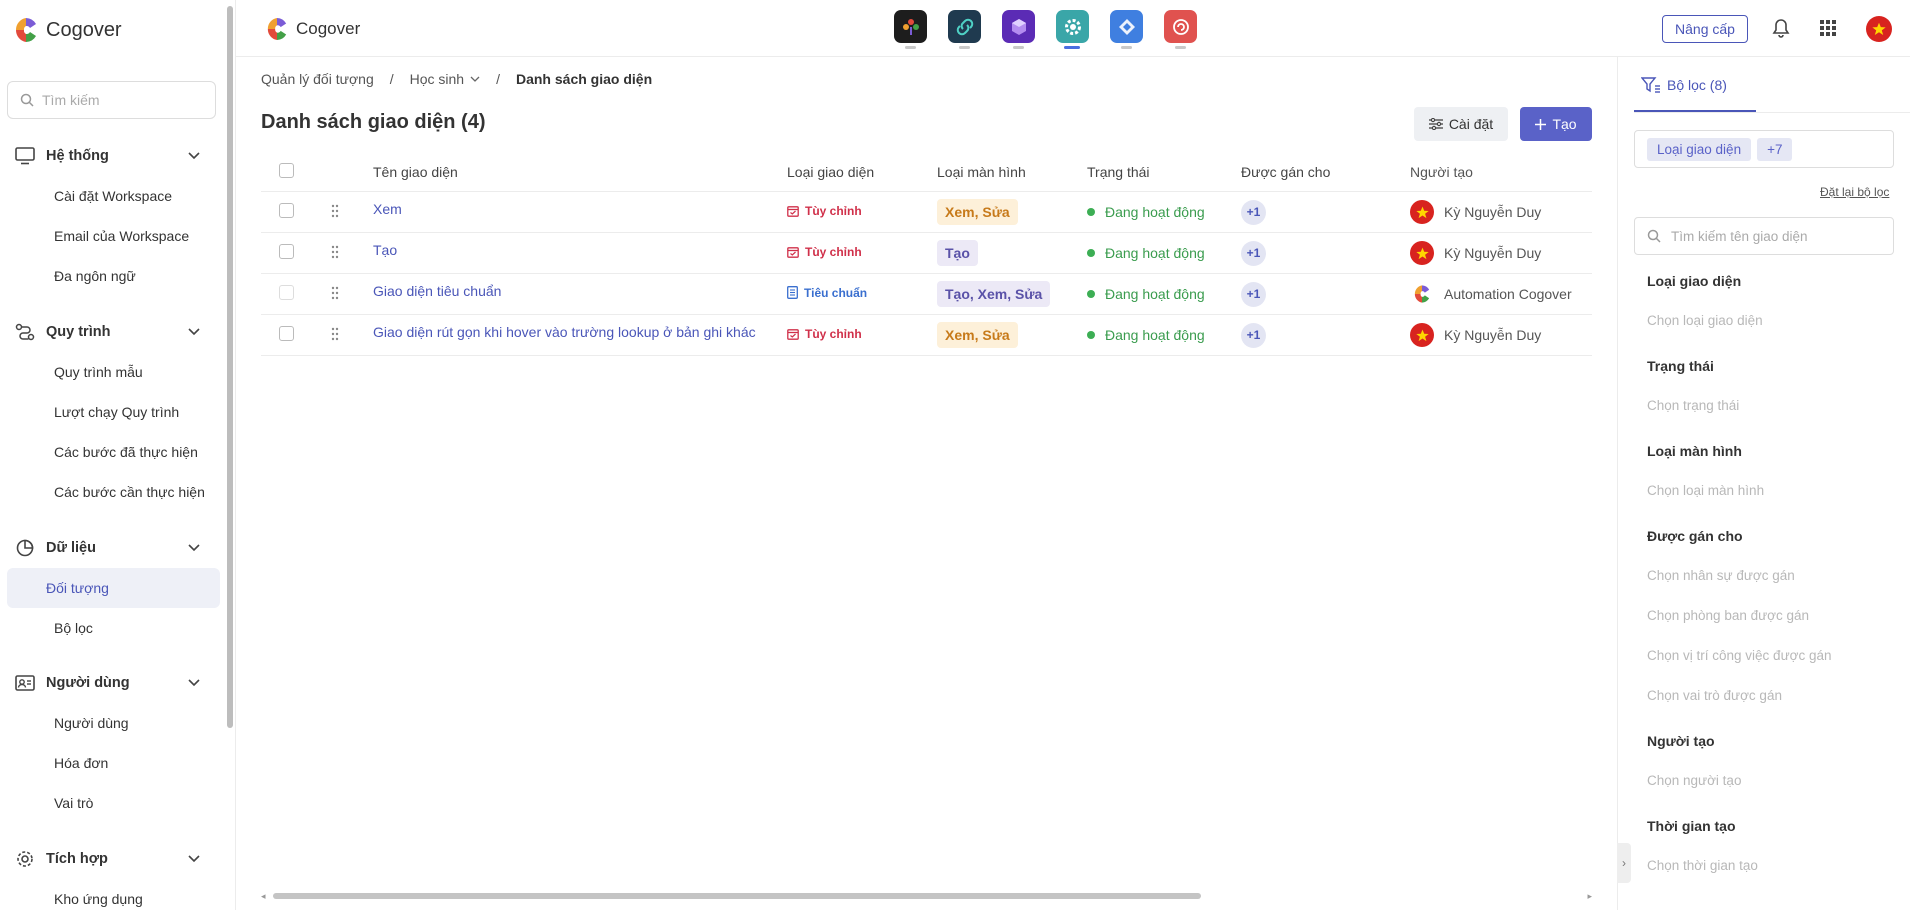 This screenshot has height=910, width=1910. I want to click on cogover-logo-icon, so click(277, 29).